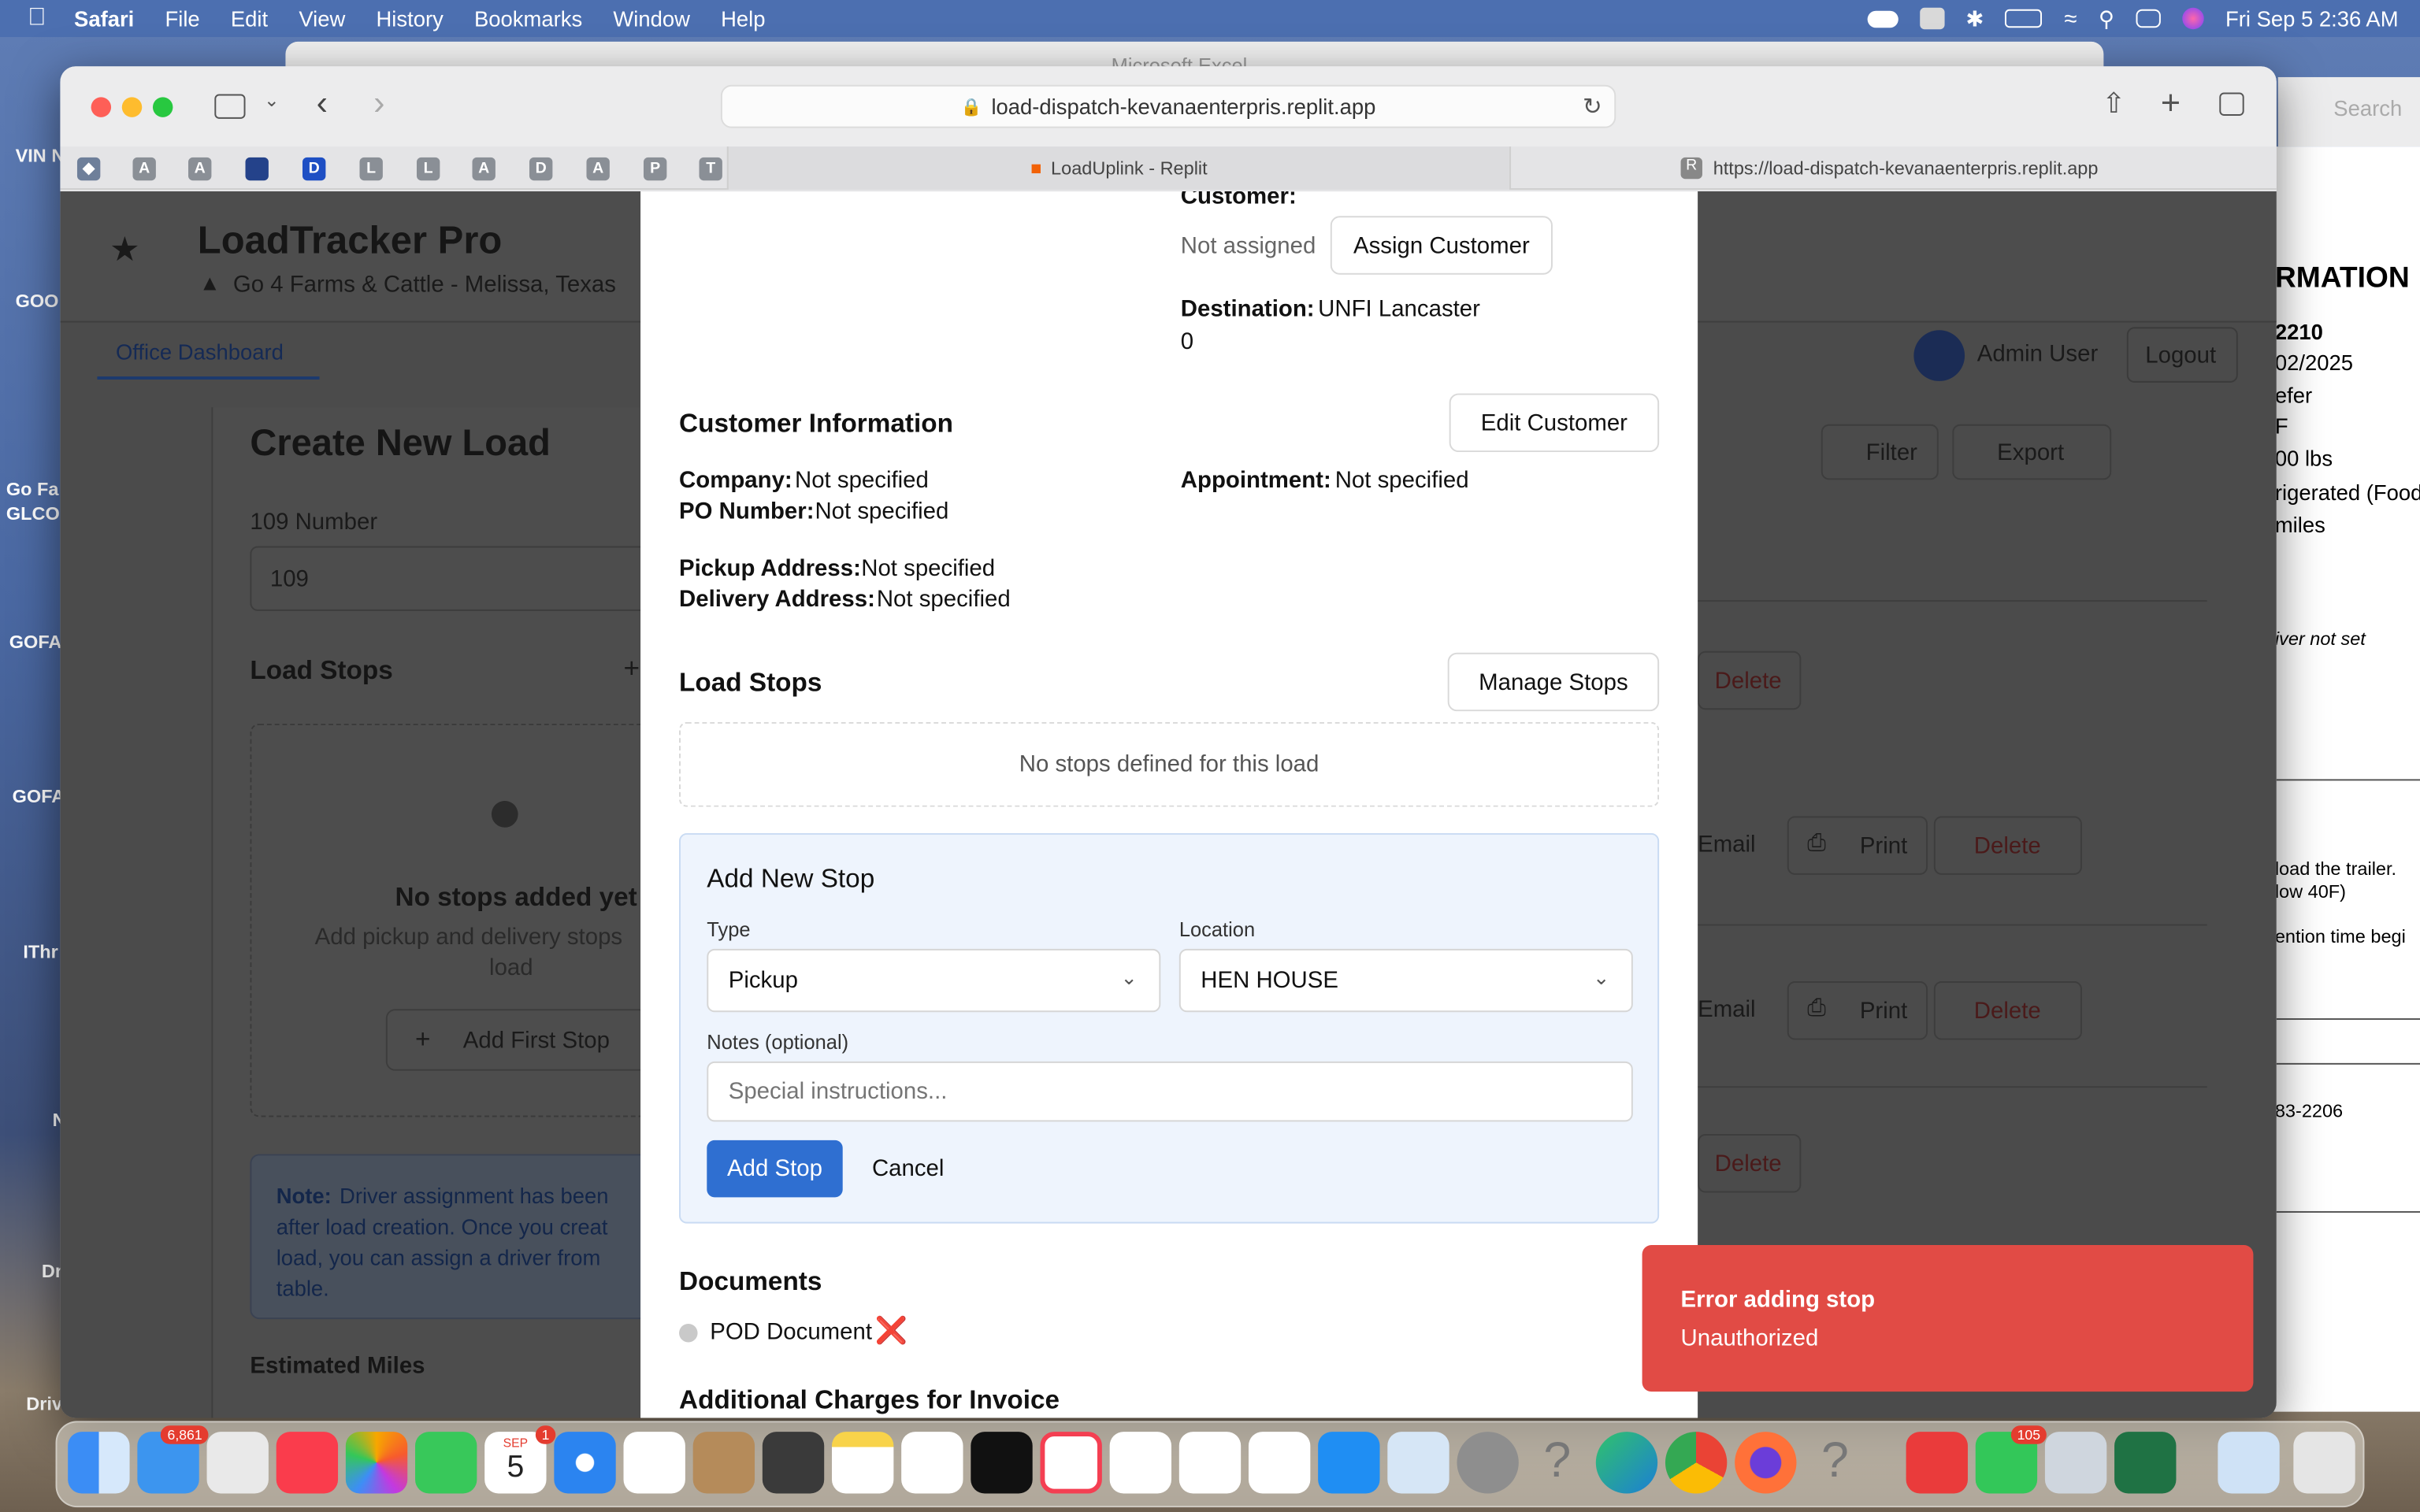  I want to click on favorite-icon: ◆, so click(88, 169).